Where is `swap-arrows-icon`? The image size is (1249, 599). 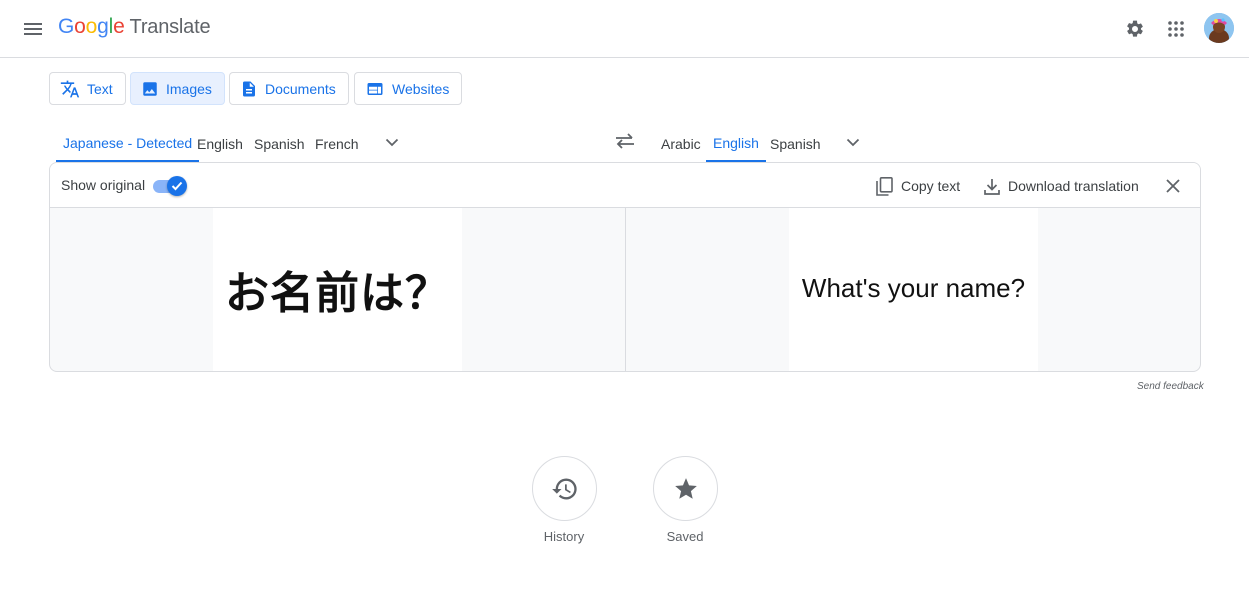 swap-arrows-icon is located at coordinates (625, 141).